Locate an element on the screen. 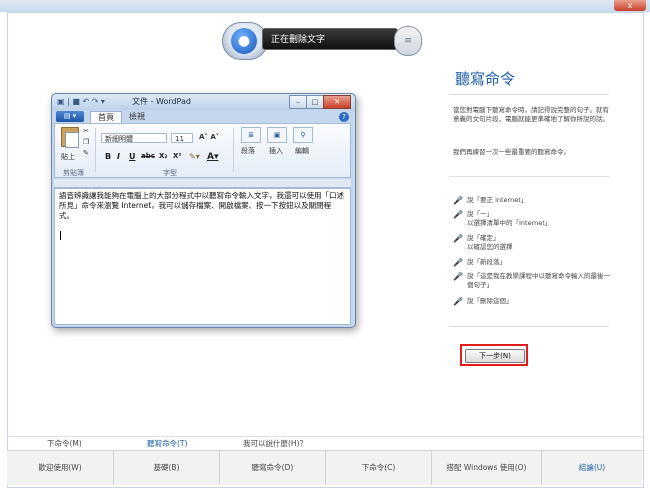 The image size is (650, 490). highlight-icon: ✎▾ is located at coordinates (194, 156).